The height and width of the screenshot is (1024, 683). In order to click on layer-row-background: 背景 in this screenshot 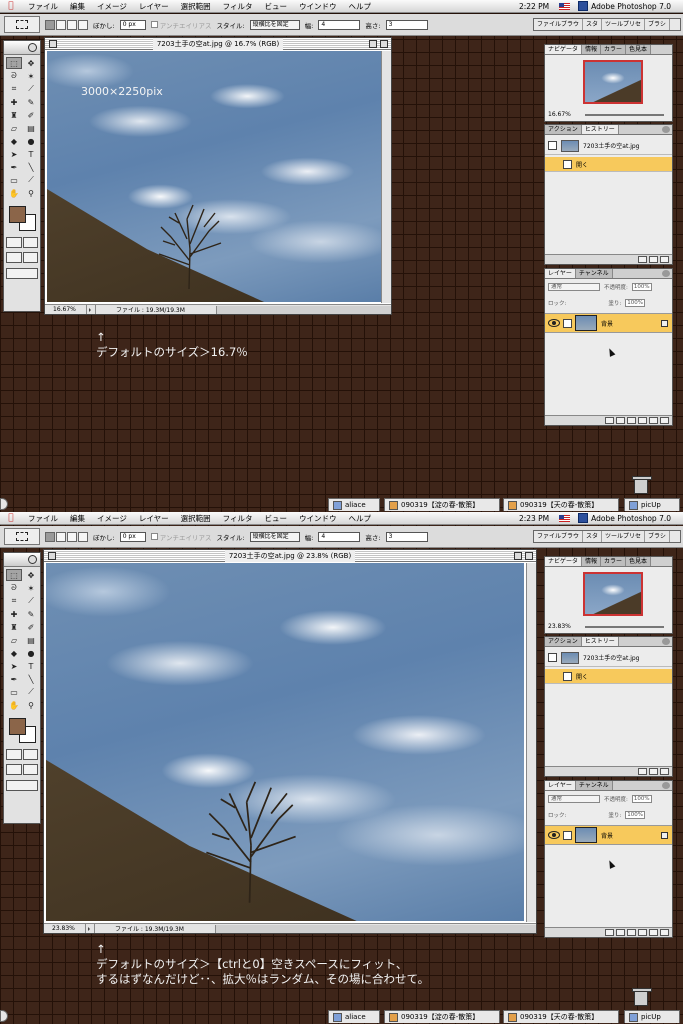, I will do `click(608, 835)`.